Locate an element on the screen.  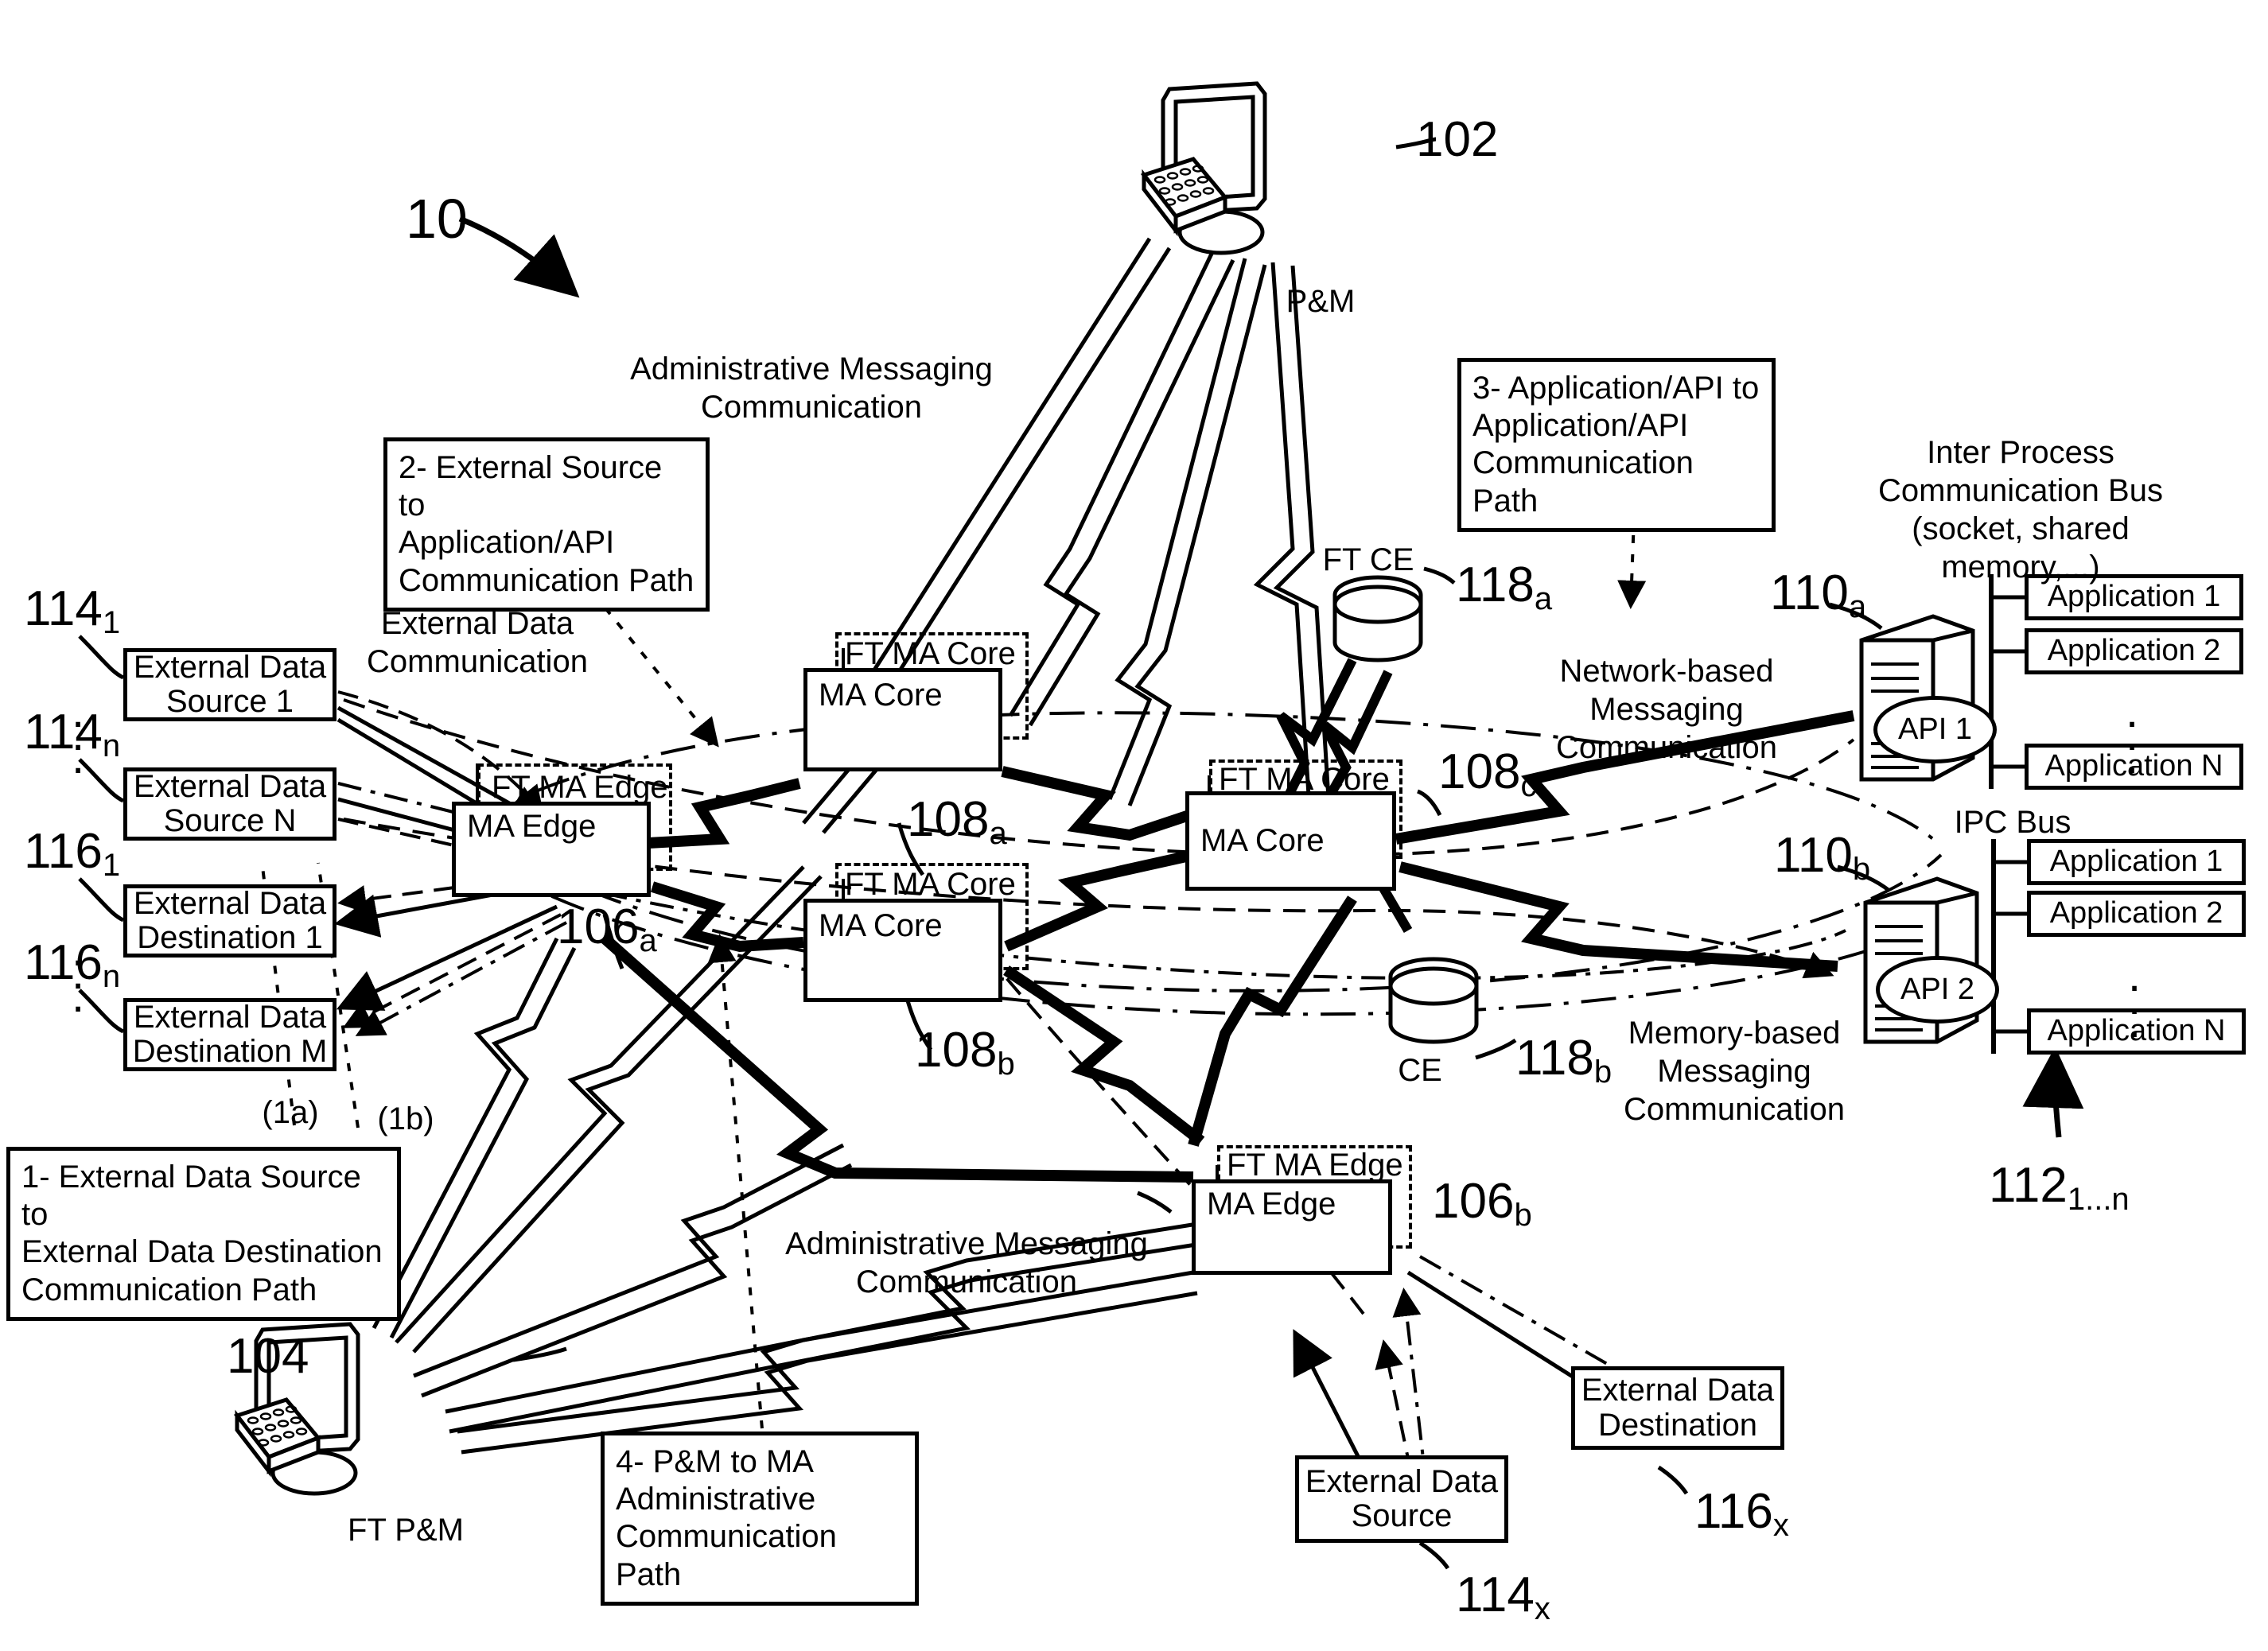
ft-ma-edge-a-label: FT MA Edge is located at coordinates (580, 787).